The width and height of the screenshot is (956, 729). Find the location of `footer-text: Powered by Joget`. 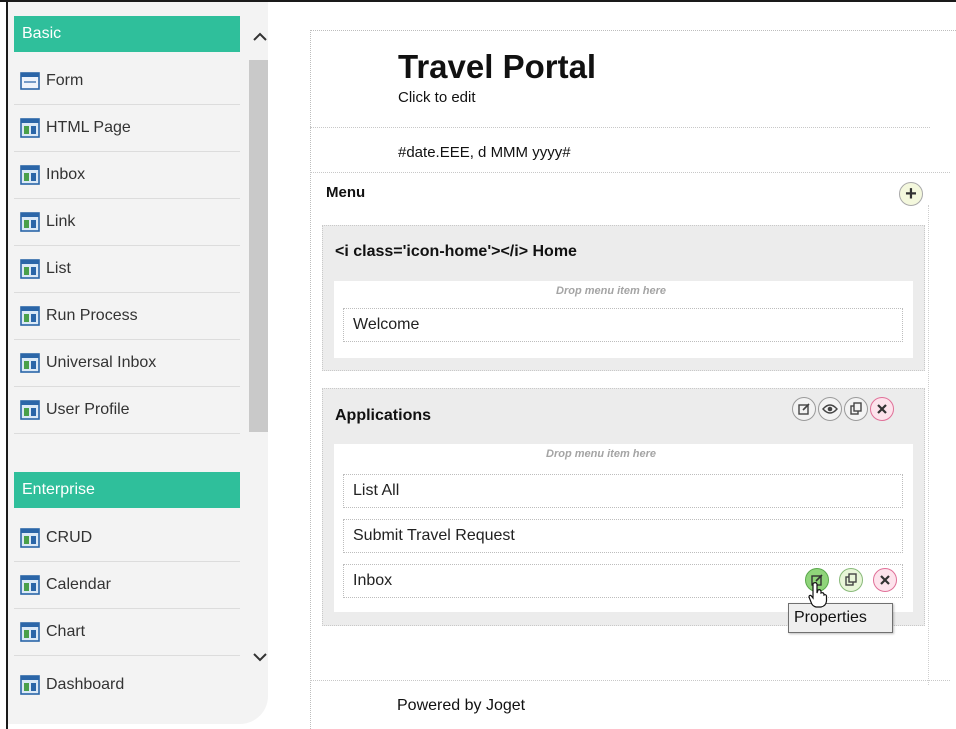

footer-text: Powered by Joget is located at coordinates (461, 706).